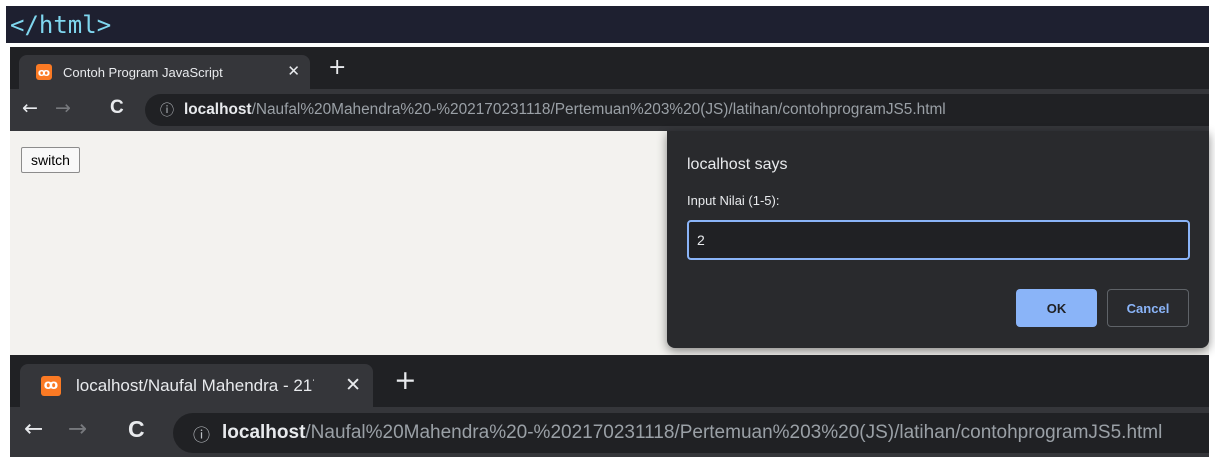  Describe the element at coordinates (737, 164) in the screenshot. I see `dialog-title: localhost says` at that location.